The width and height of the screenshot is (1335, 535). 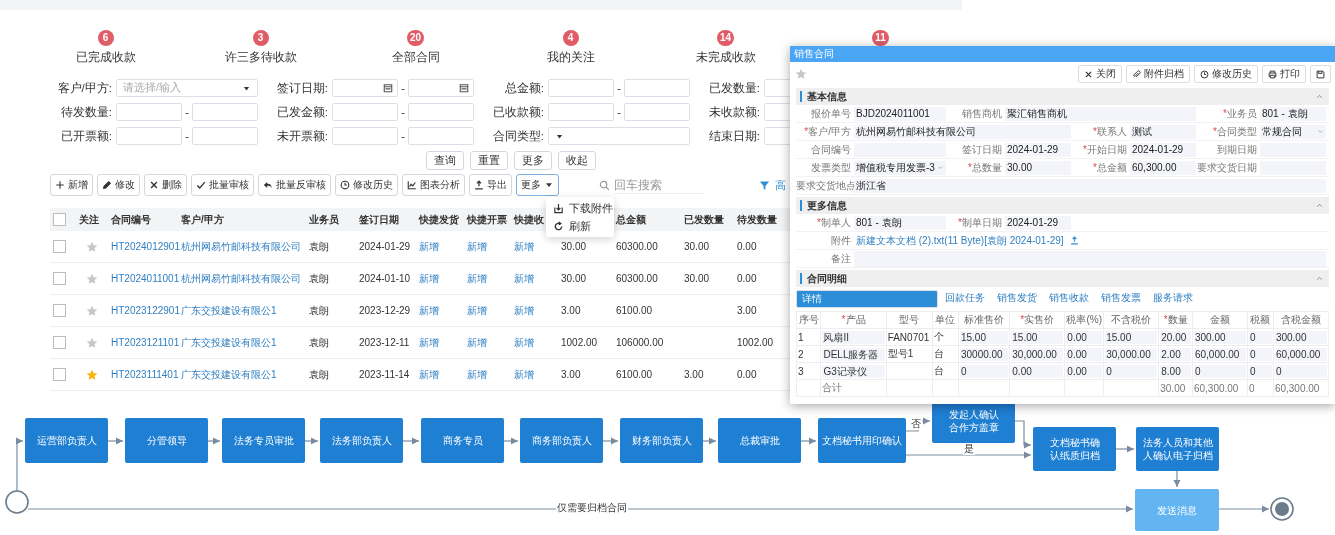 What do you see at coordinates (630, 219) in the screenshot?
I see `column-header: 总金额` at bounding box center [630, 219].